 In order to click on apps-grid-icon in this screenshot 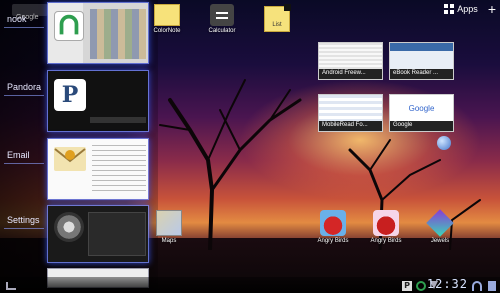, I will do `click(449, 9)`.